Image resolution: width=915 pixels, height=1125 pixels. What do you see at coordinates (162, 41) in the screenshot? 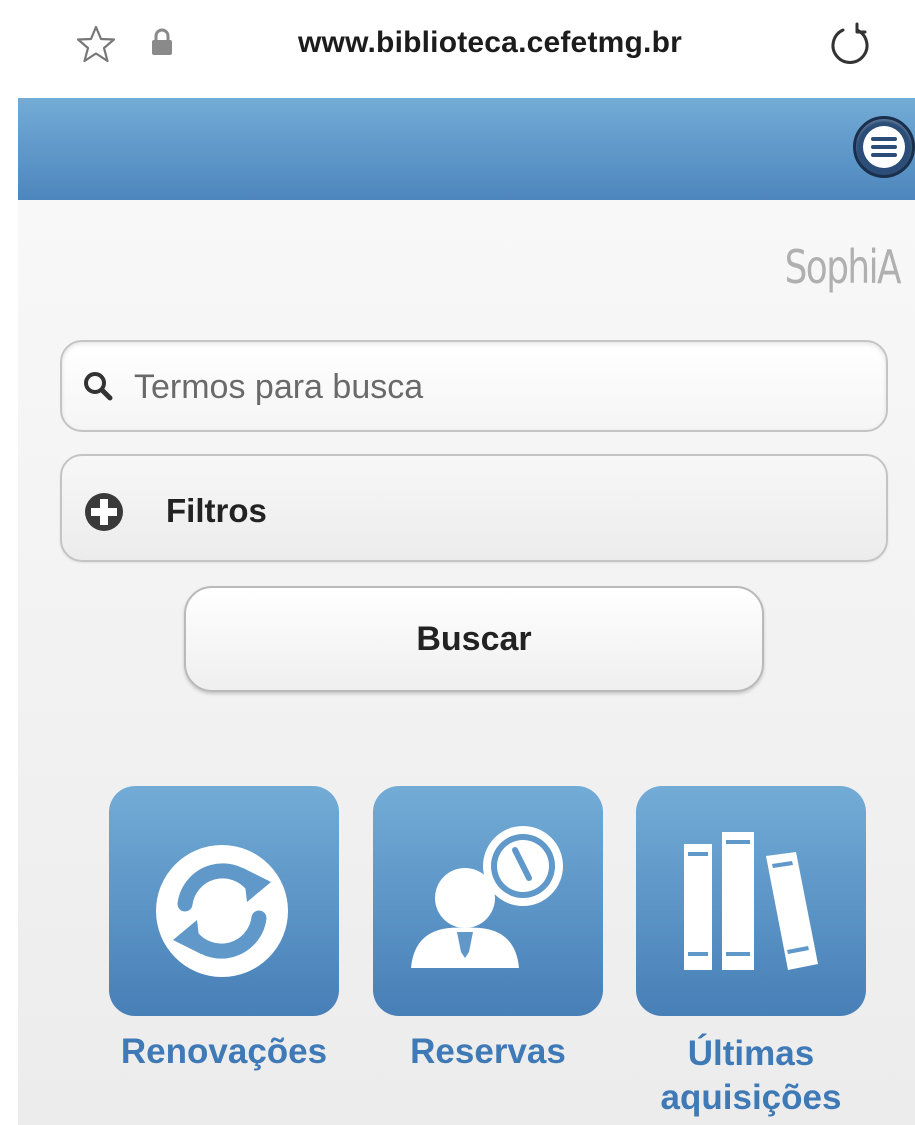
I see `lock-icon` at bounding box center [162, 41].